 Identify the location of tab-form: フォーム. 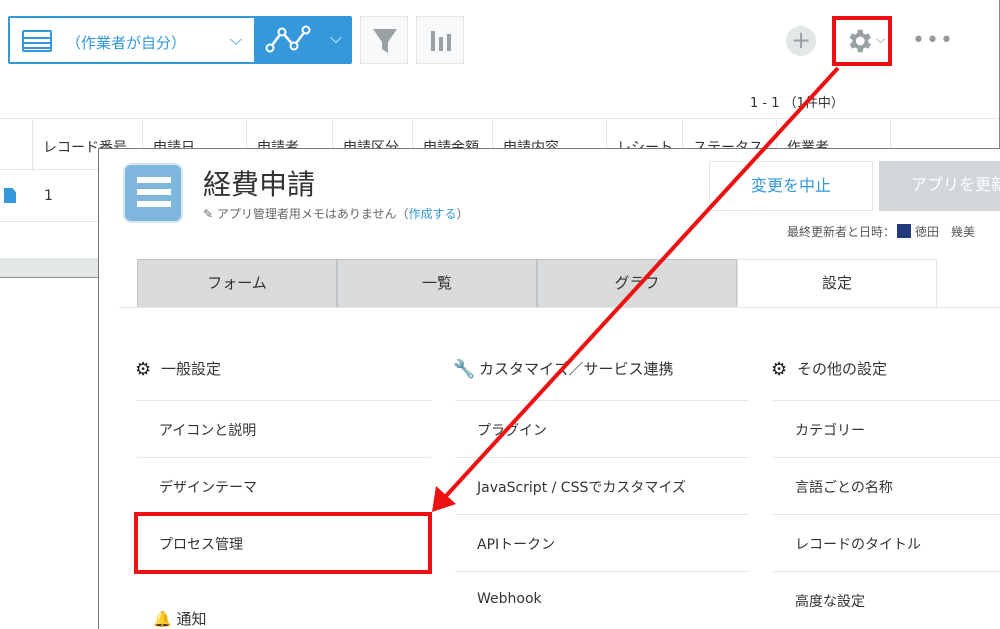
(237, 283).